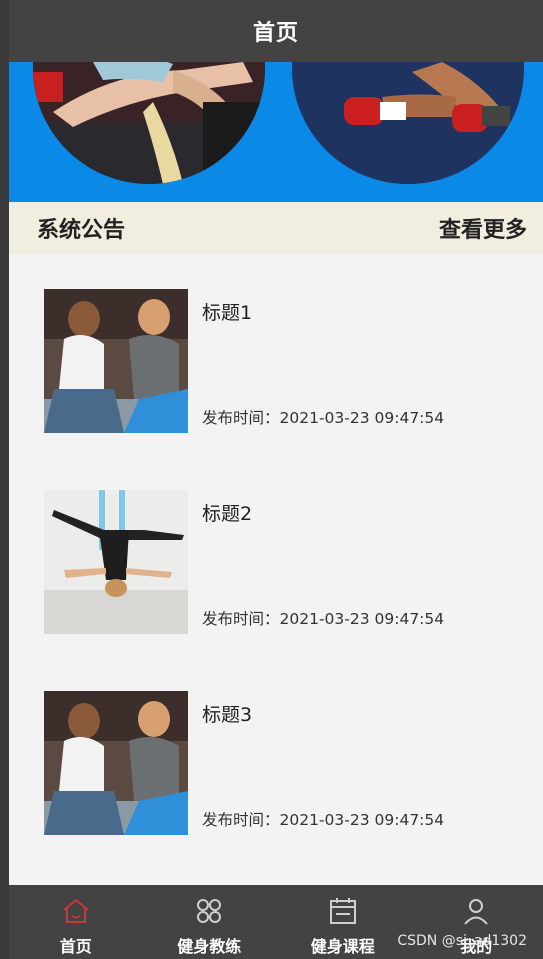 Image resolution: width=543 pixels, height=959 pixels. Describe the element at coordinates (483, 228) in the screenshot. I see `view-more-link: 查看更多` at that location.